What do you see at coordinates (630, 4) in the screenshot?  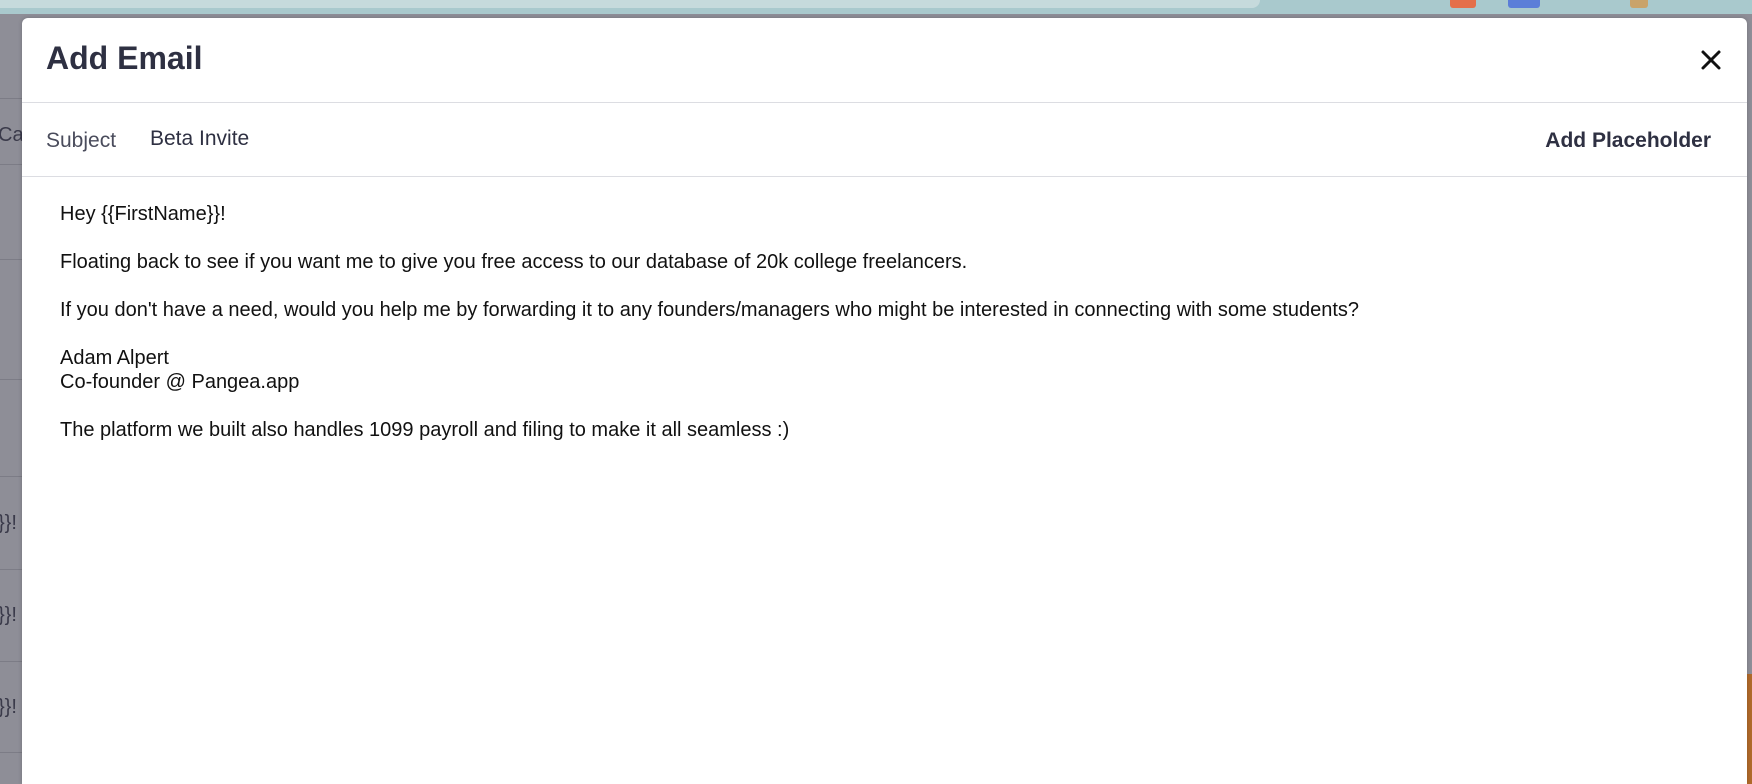 I see `background-search-bar` at bounding box center [630, 4].